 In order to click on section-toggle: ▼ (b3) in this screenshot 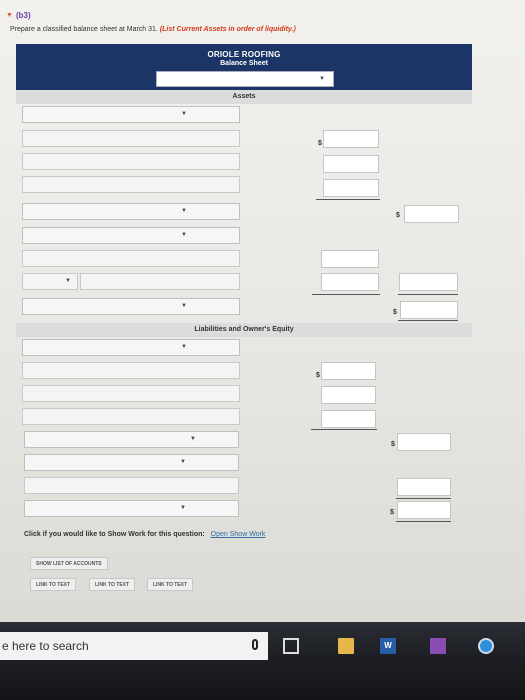, I will do `click(18, 15)`.